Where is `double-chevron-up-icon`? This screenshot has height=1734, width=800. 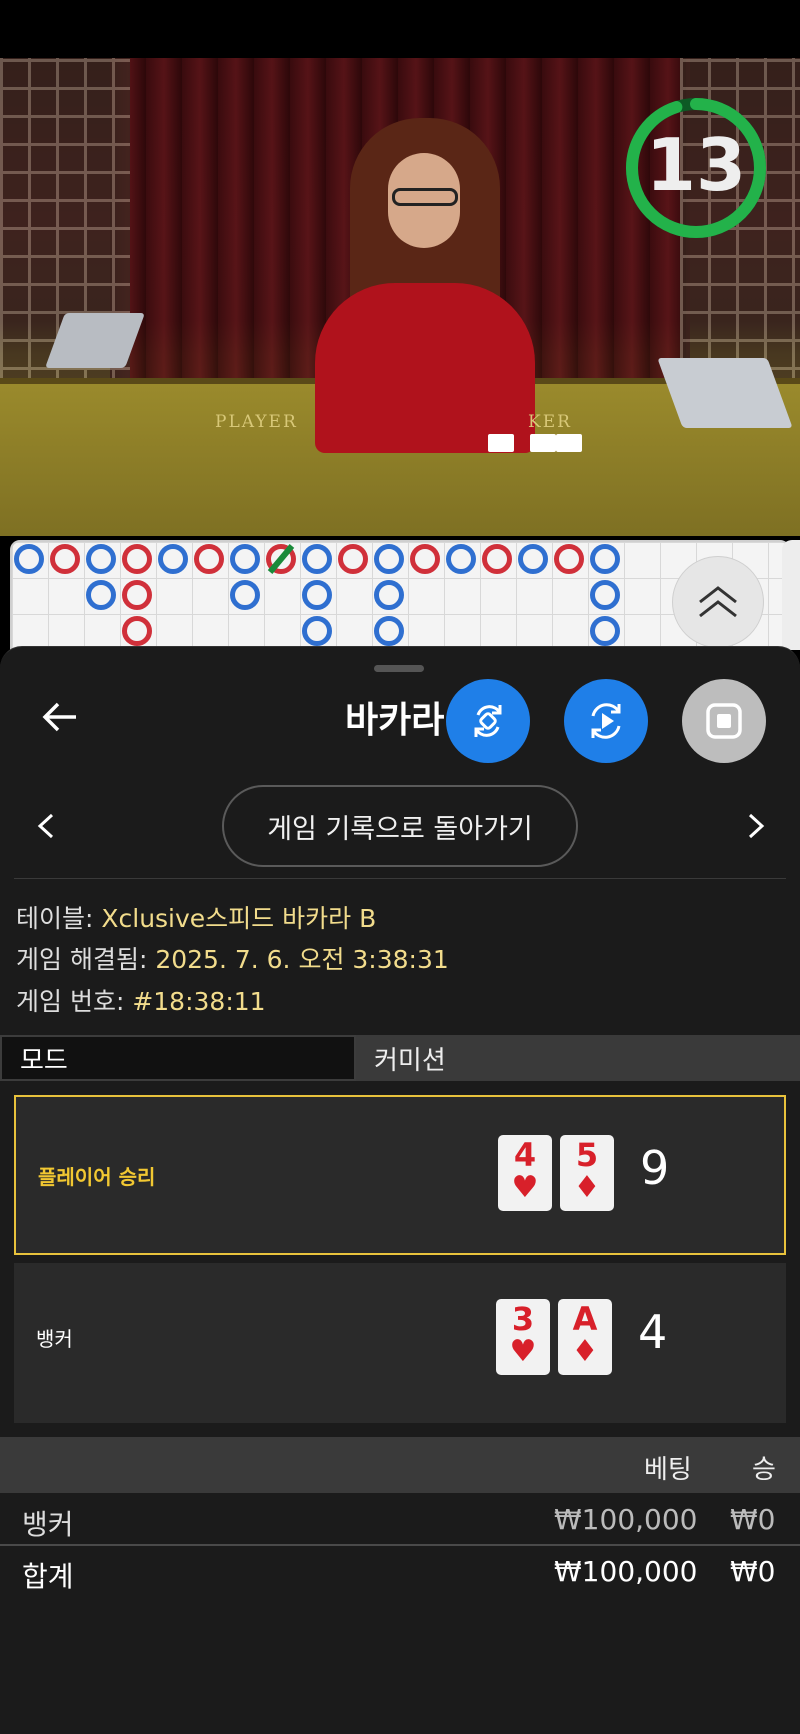 double-chevron-up-icon is located at coordinates (718, 602).